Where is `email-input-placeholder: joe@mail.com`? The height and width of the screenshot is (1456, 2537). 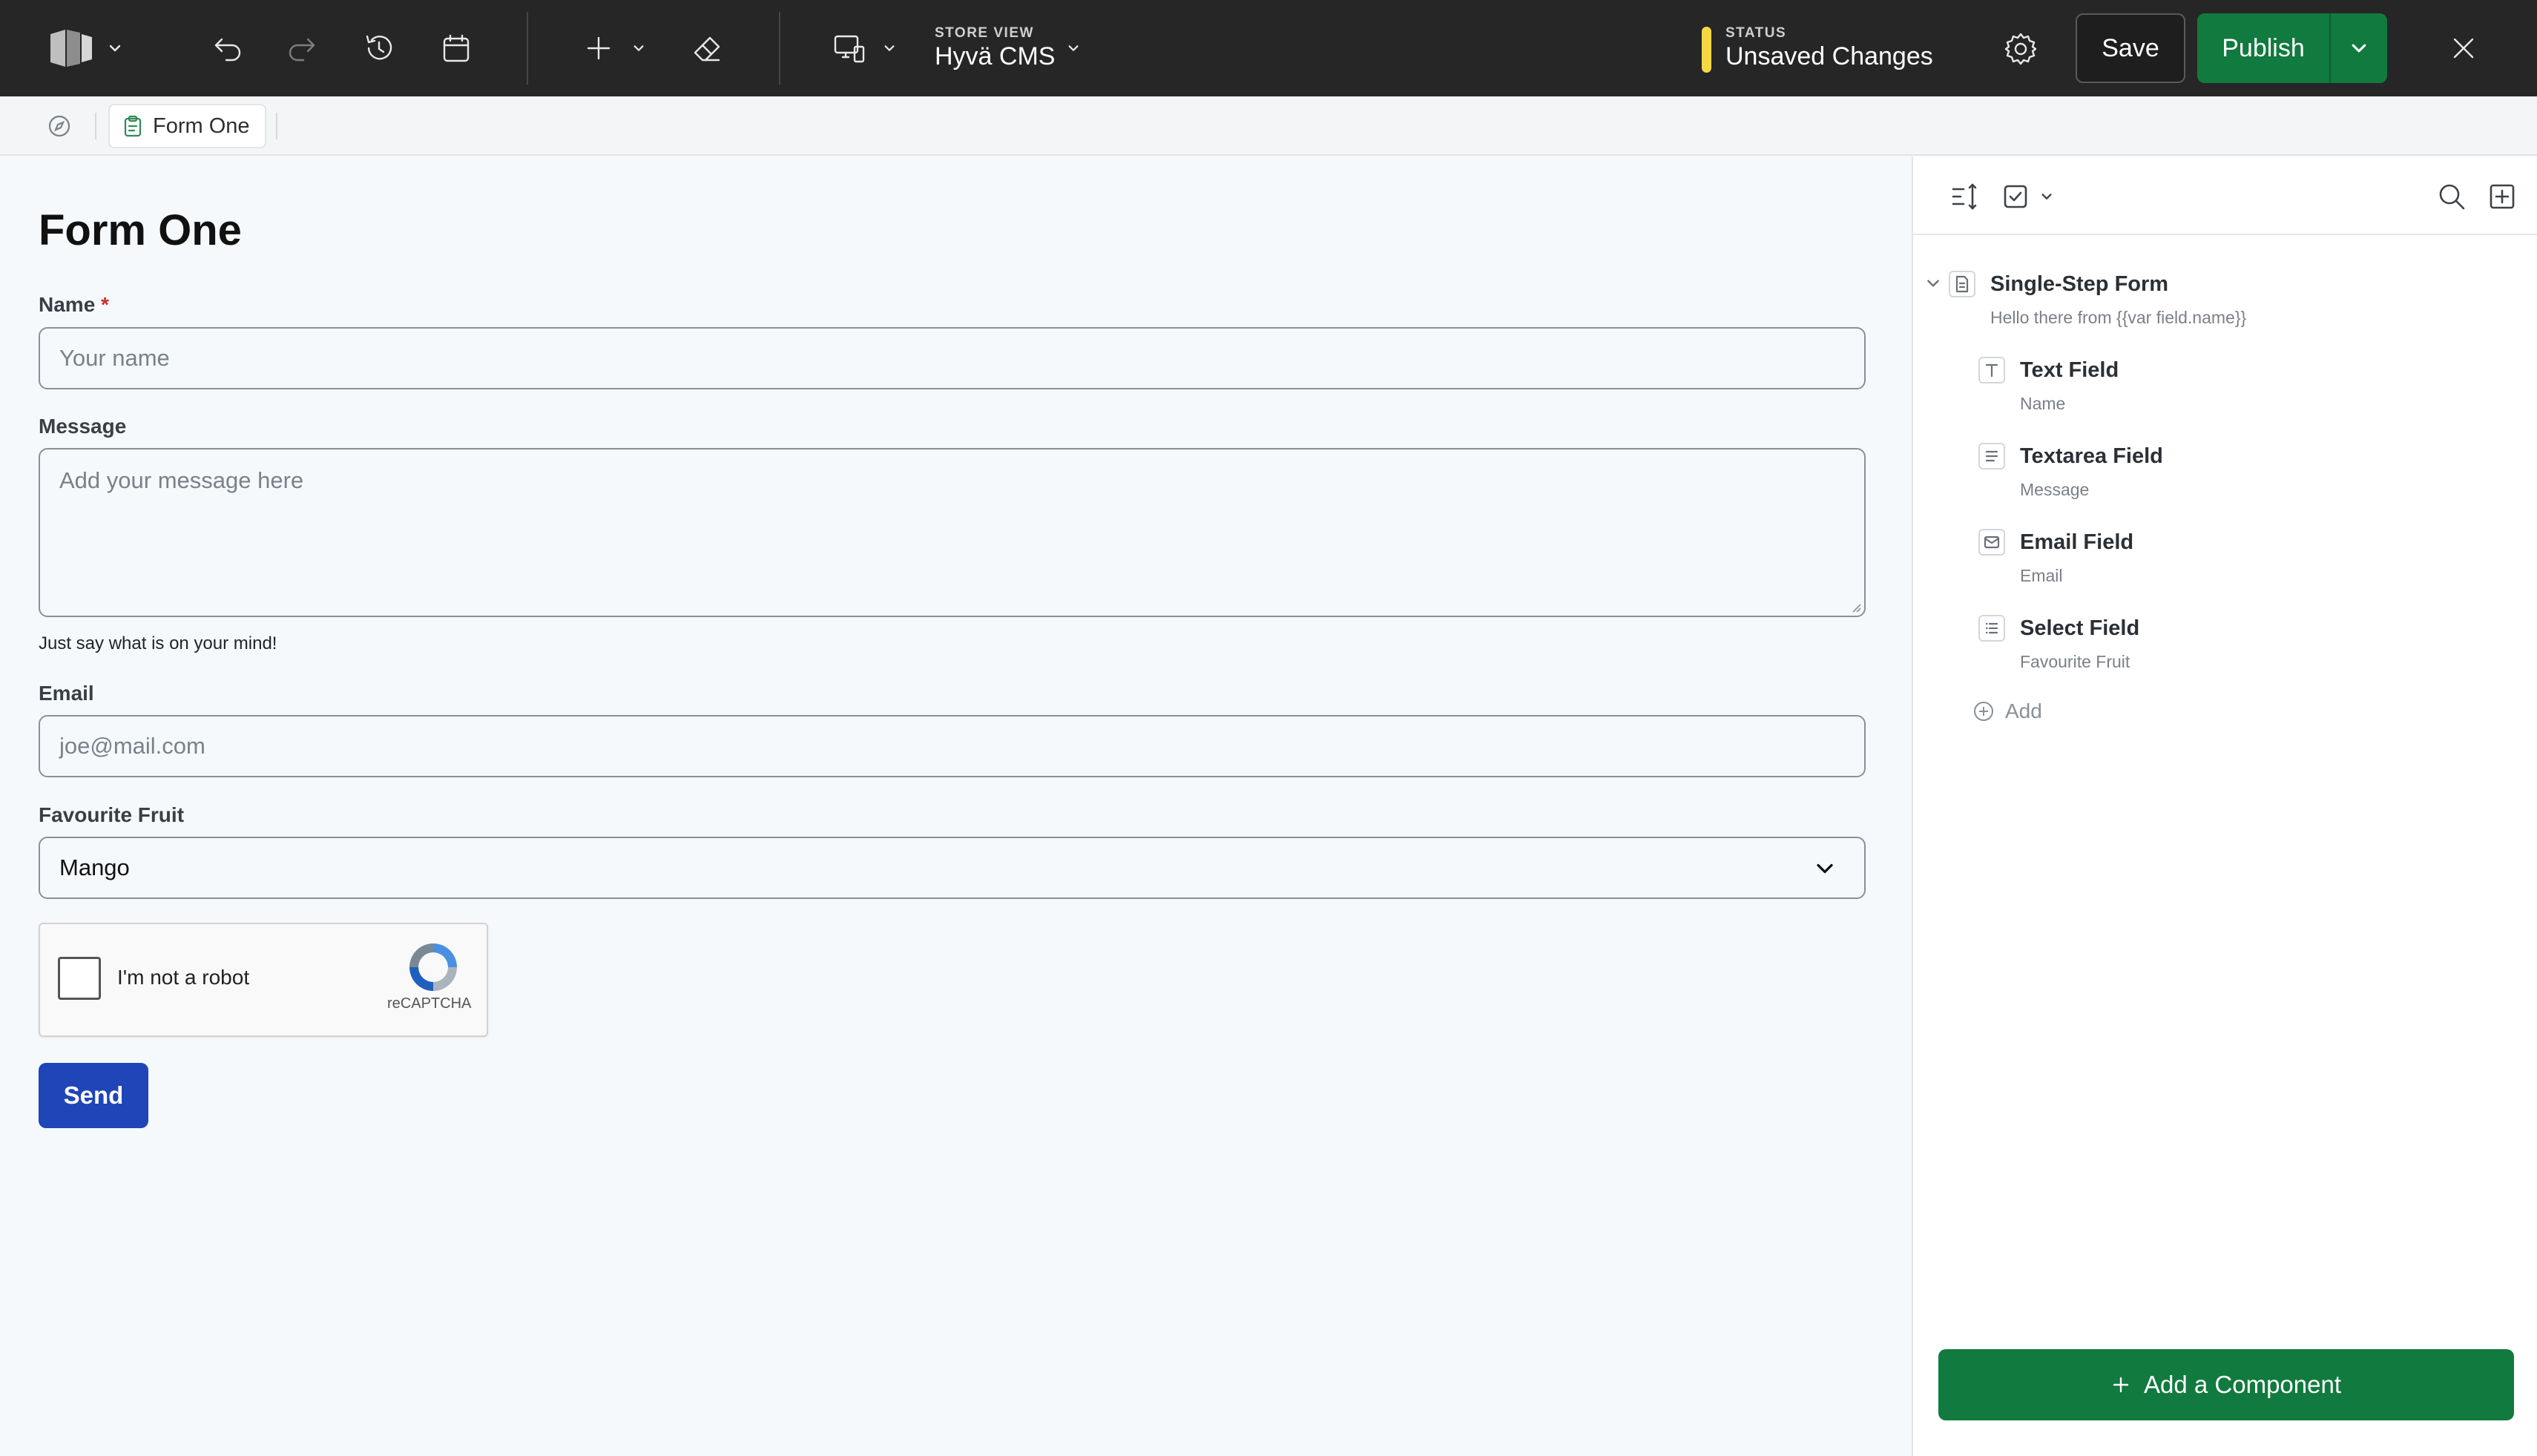
email-input-placeholder: joe@mail.com is located at coordinates (132, 746).